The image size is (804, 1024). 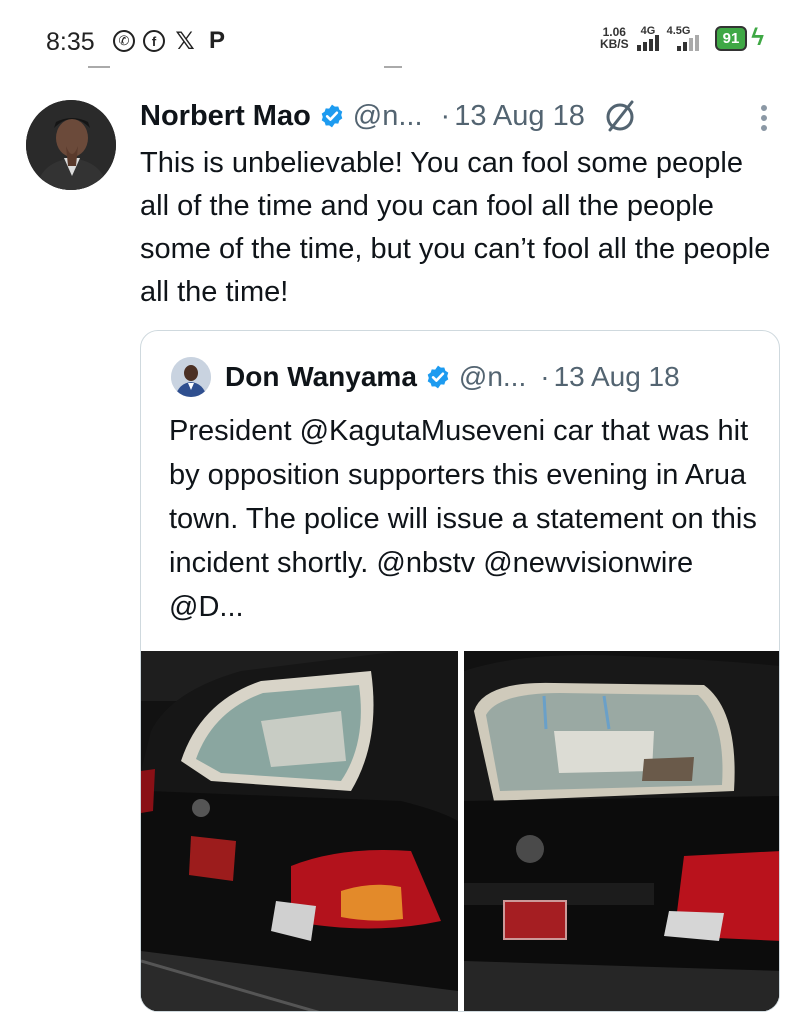 What do you see at coordinates (171, 41) in the screenshot?
I see `notification-icons: ✆ f 𝕏 P` at bounding box center [171, 41].